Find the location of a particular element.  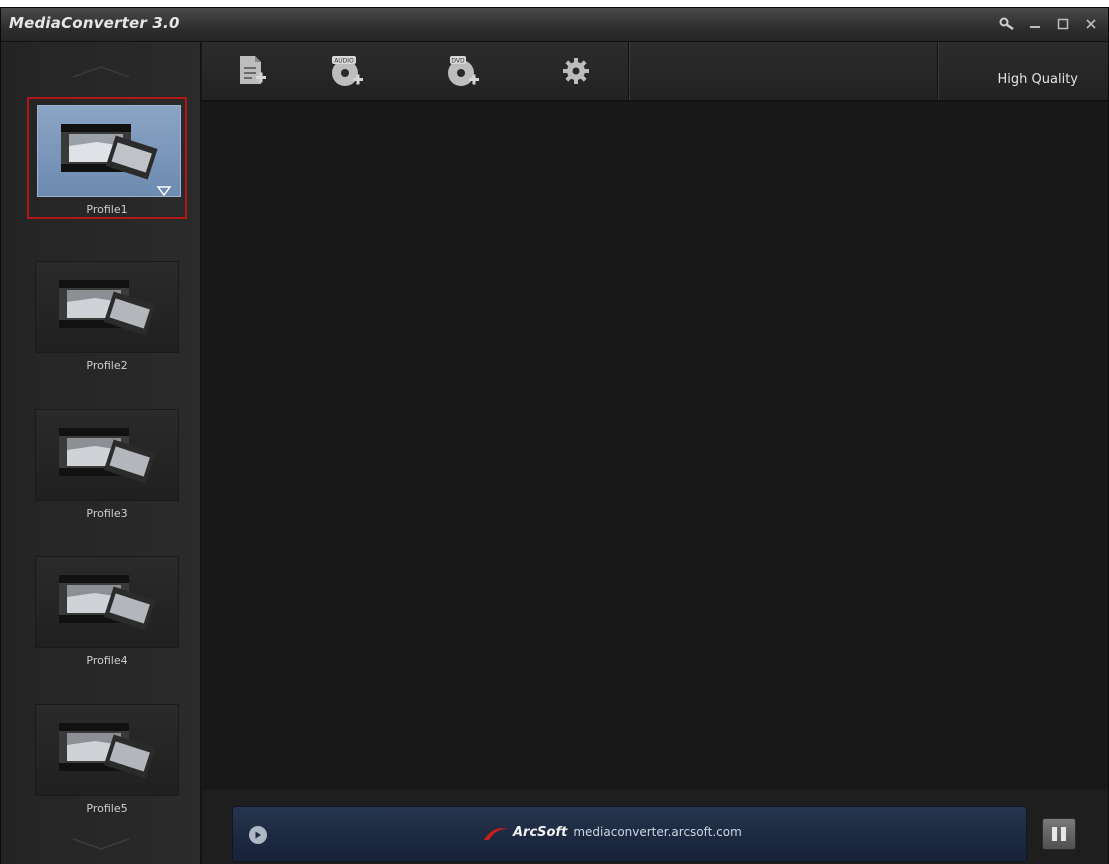

play-button is located at coordinates (258, 835).